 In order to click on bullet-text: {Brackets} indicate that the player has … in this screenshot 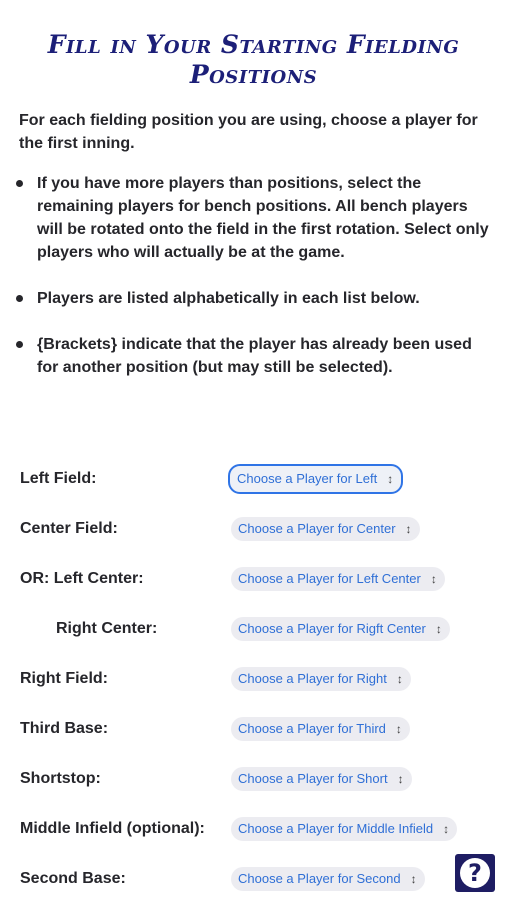, I will do `click(254, 356)`.